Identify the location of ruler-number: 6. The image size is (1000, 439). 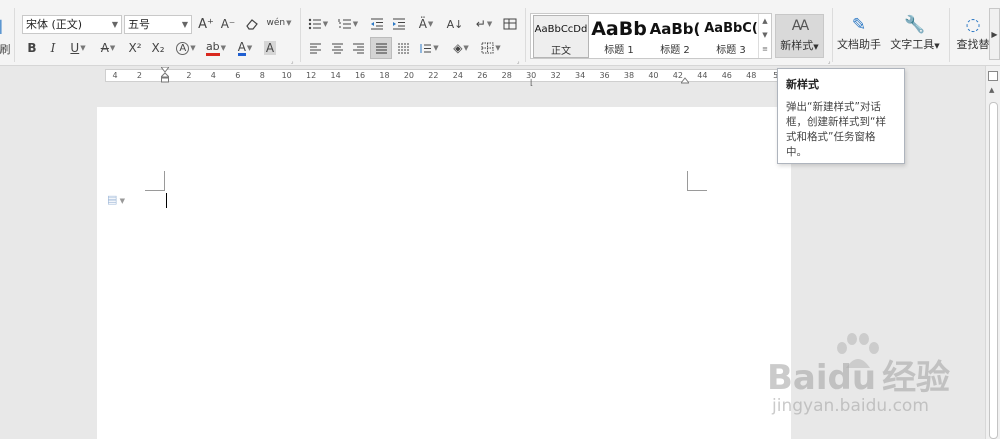
(238, 75).